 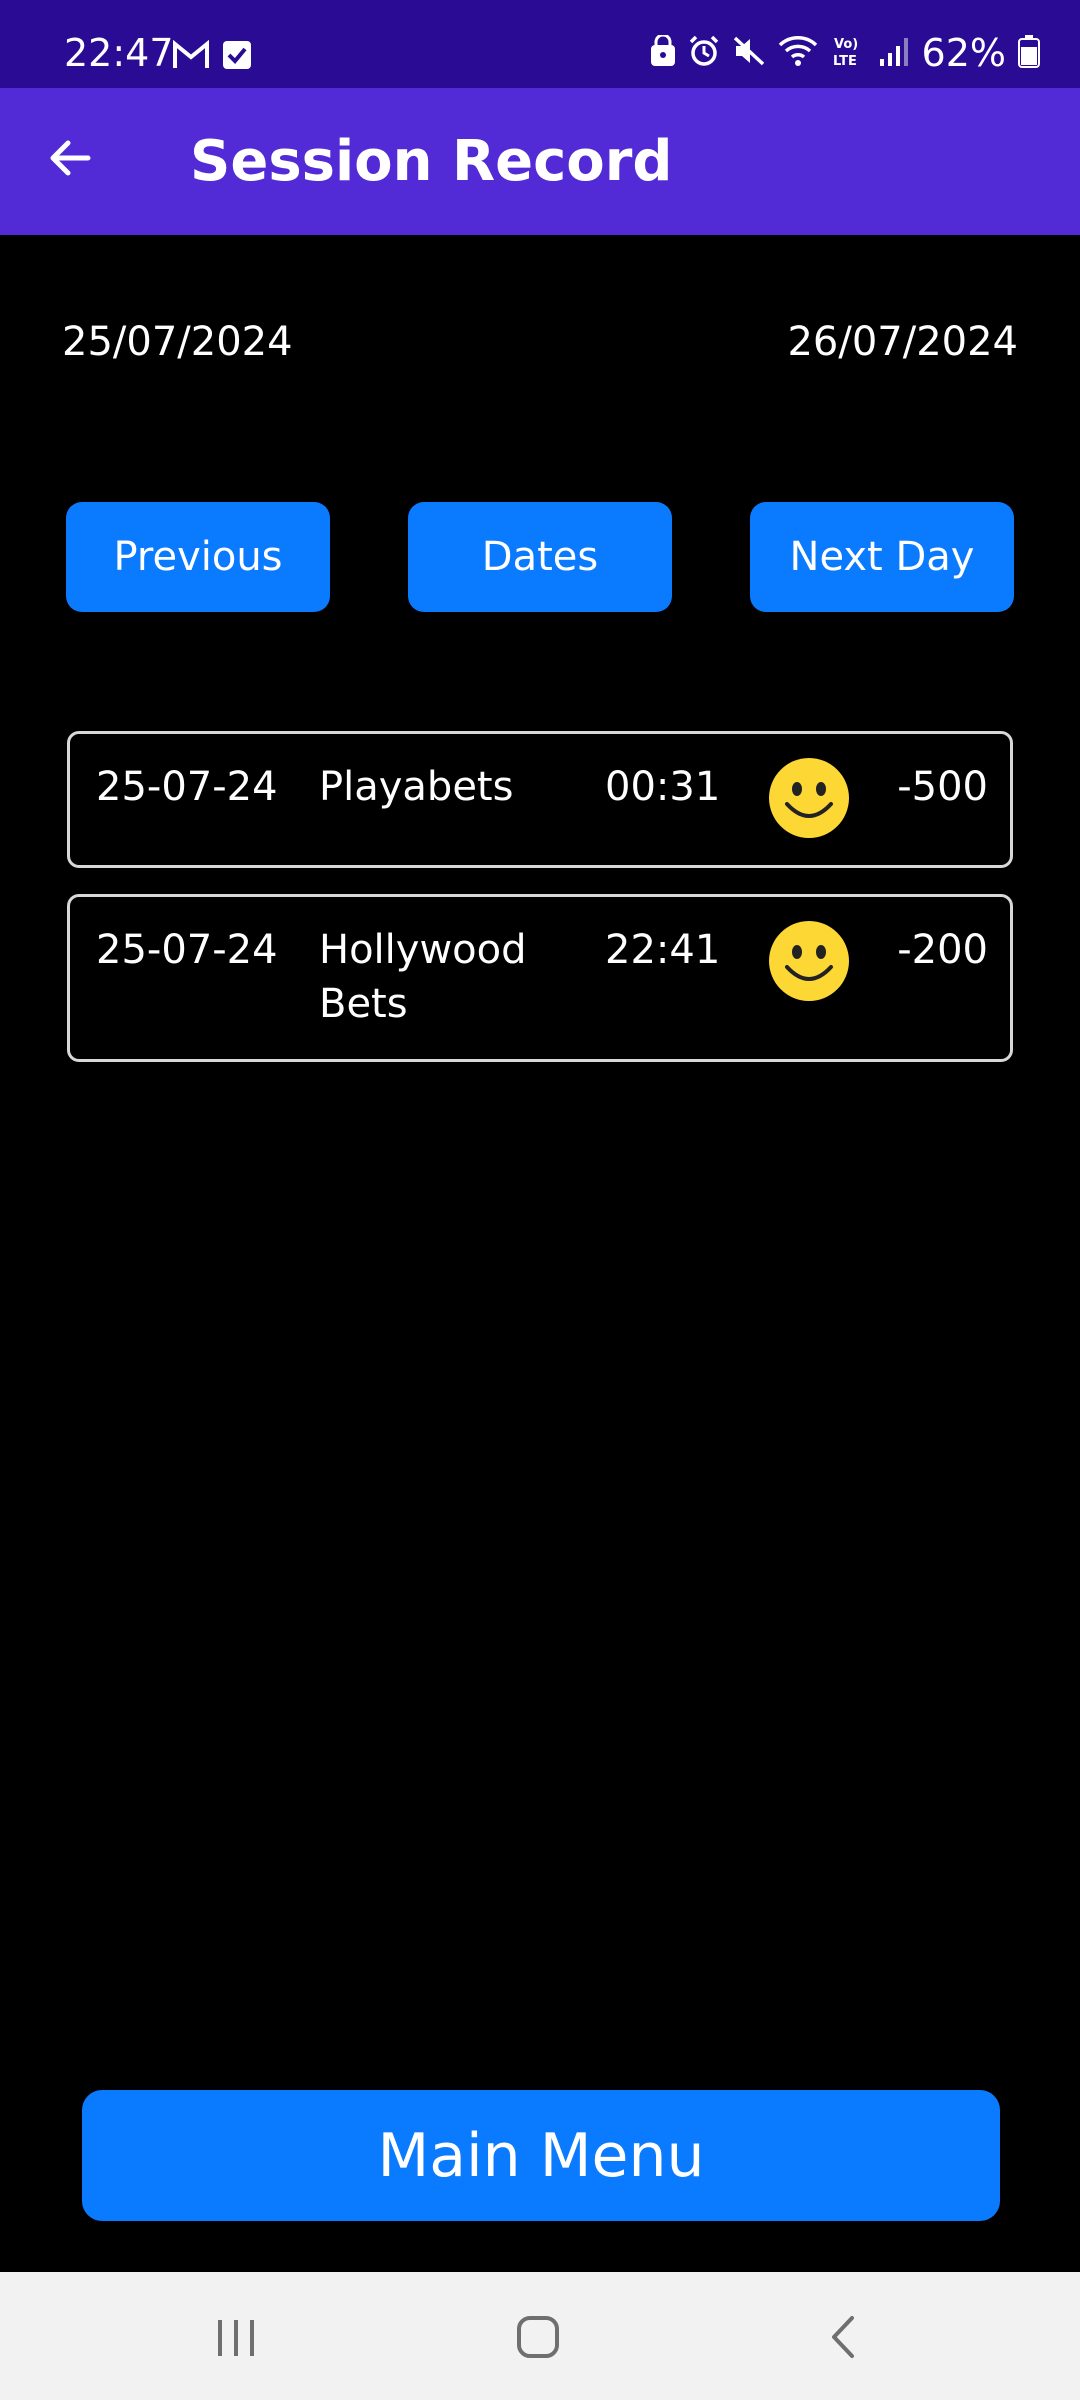 What do you see at coordinates (540, 978) in the screenshot?
I see `record-row: 25-07-24 Hollywood Bets 22:41 -200` at bounding box center [540, 978].